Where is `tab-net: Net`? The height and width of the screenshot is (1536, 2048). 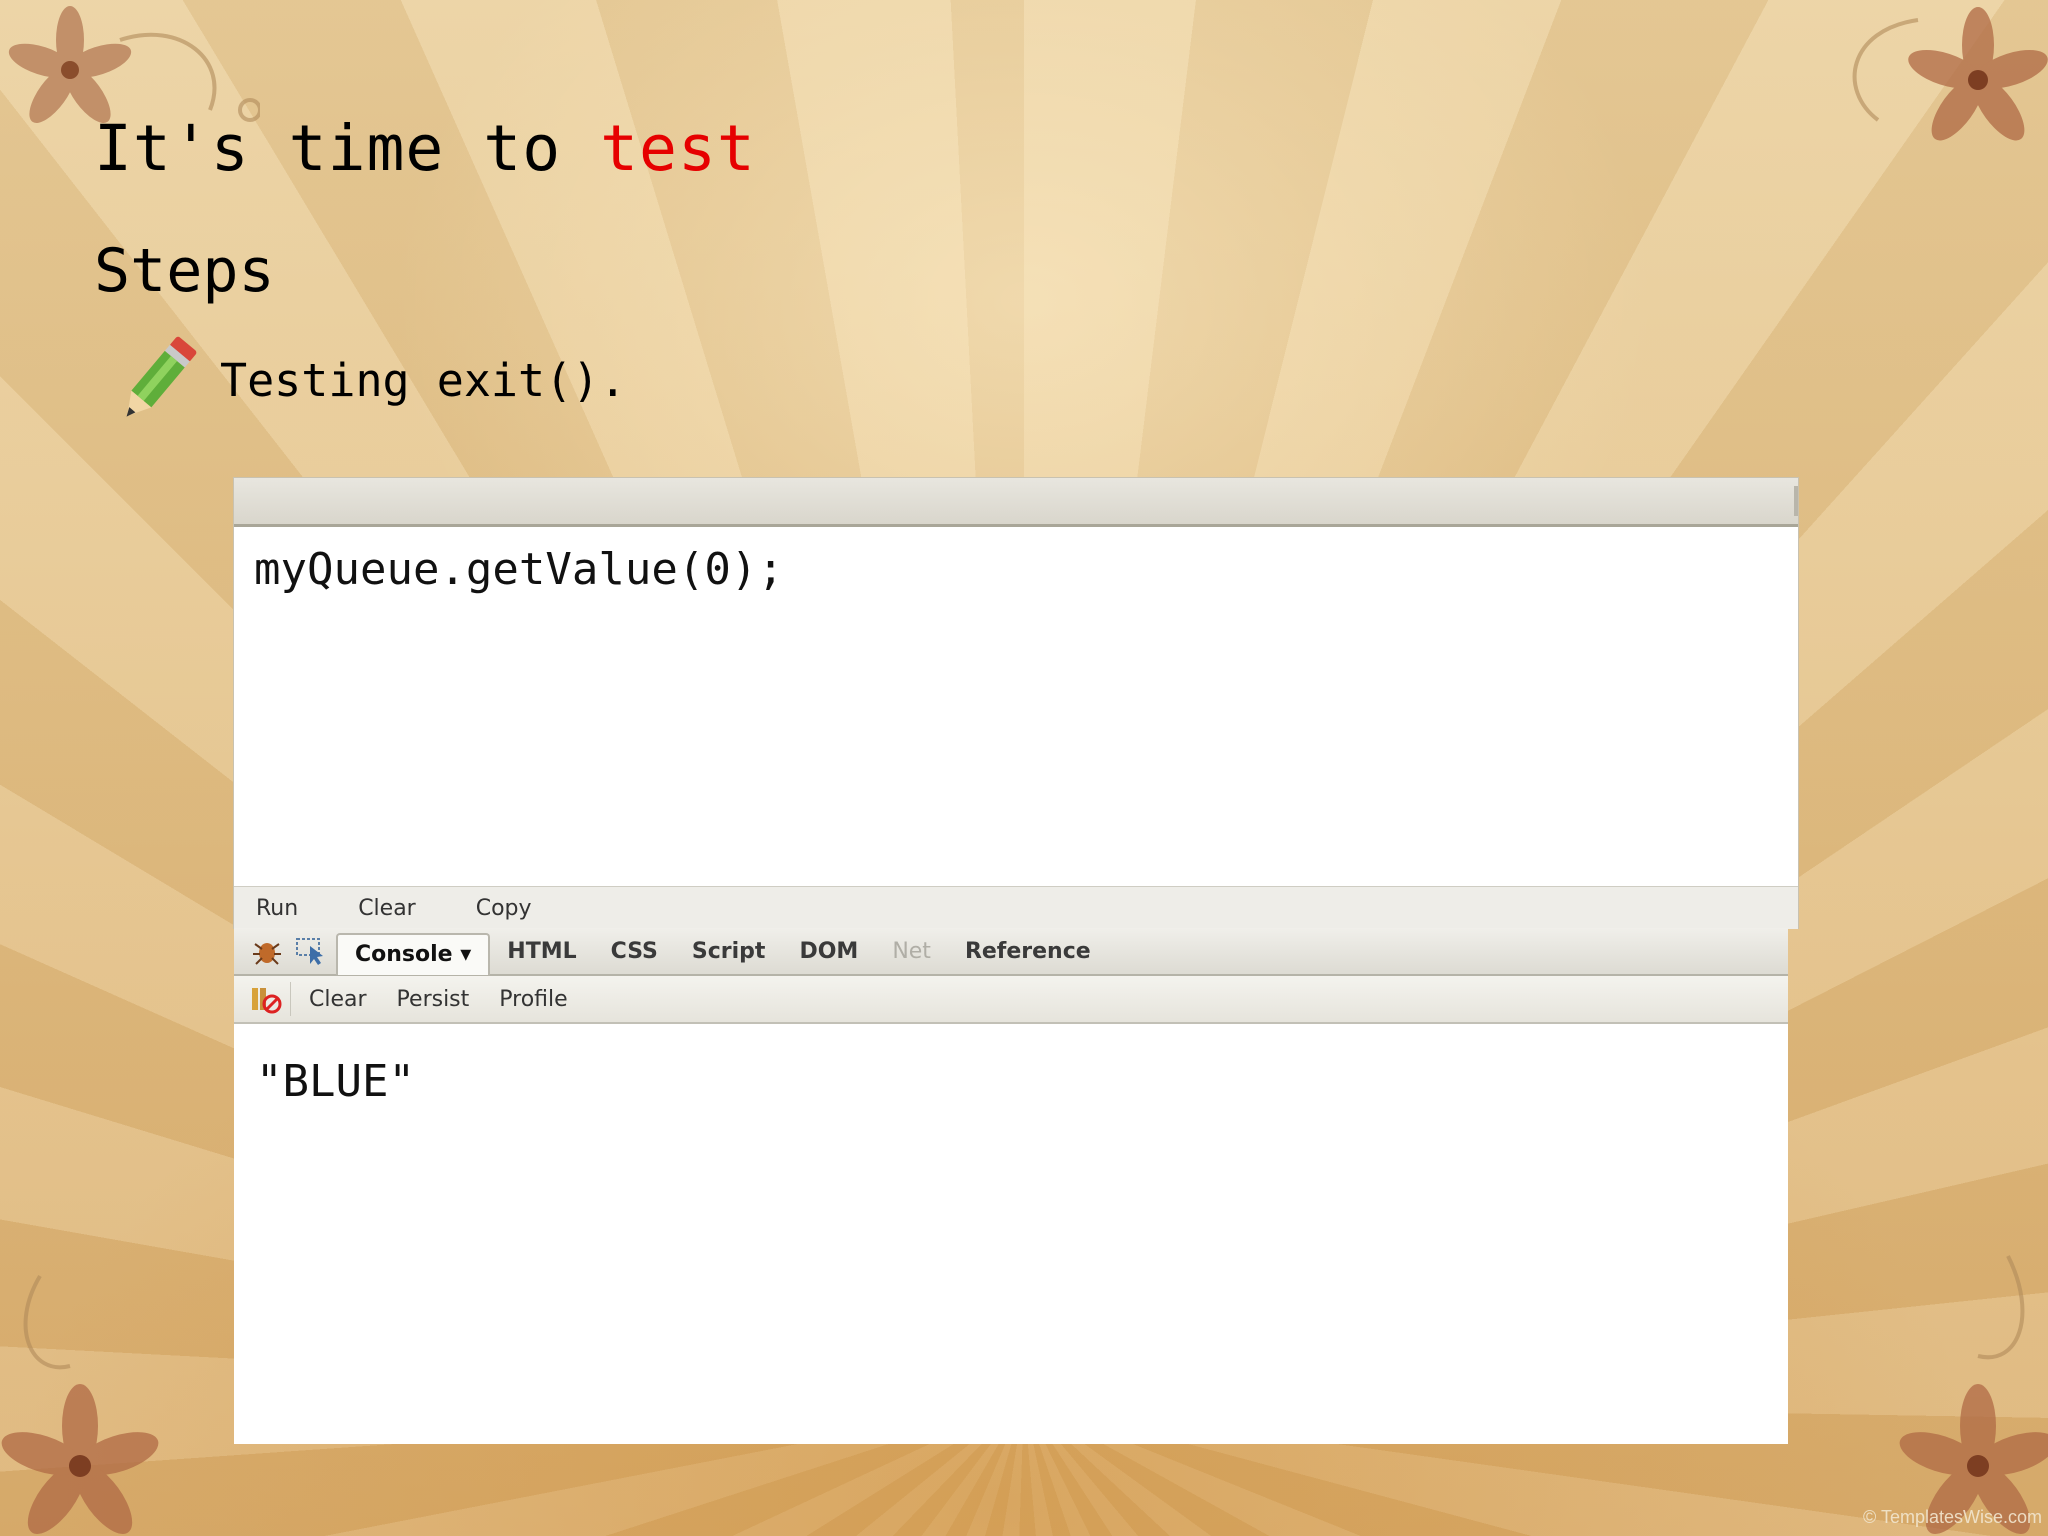
tab-net: Net is located at coordinates (911, 951).